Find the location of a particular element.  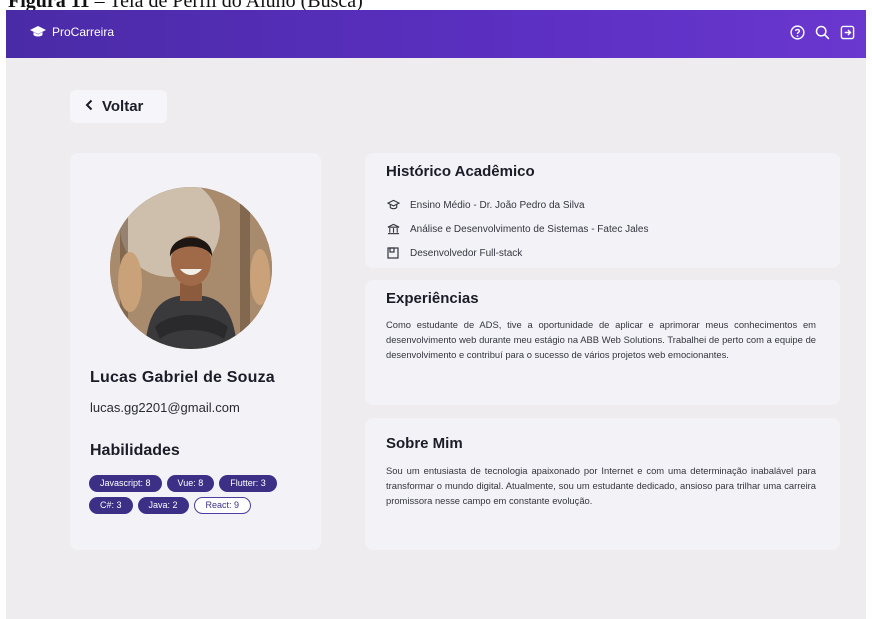

history-item: Ensino Médio - Dr. João Pedro da Silva is located at coordinates (606, 205).